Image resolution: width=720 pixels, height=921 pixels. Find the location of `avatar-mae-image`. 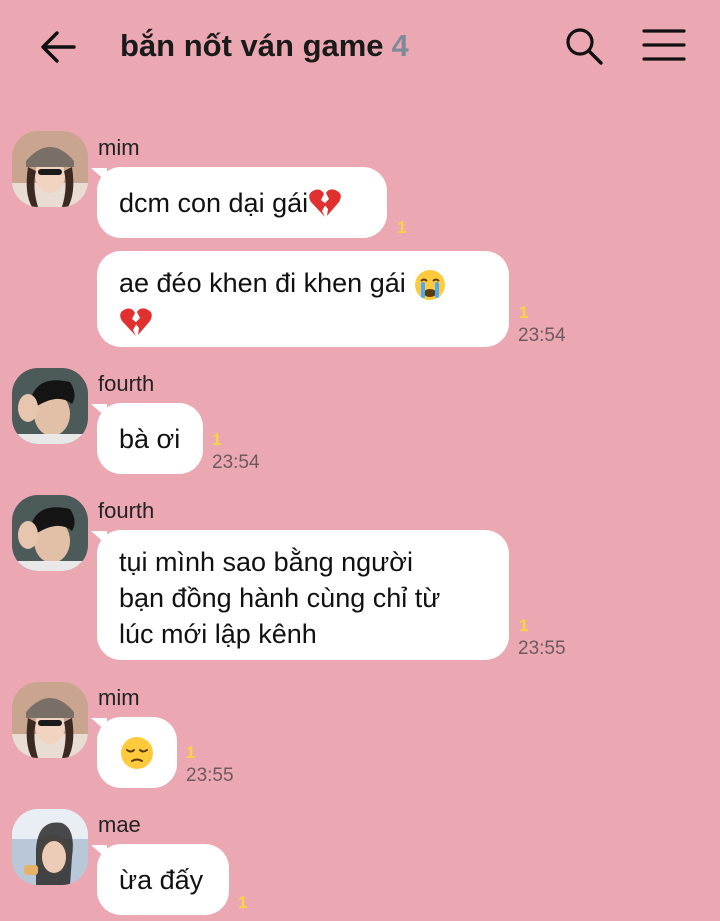

avatar-mae-image is located at coordinates (50, 847).